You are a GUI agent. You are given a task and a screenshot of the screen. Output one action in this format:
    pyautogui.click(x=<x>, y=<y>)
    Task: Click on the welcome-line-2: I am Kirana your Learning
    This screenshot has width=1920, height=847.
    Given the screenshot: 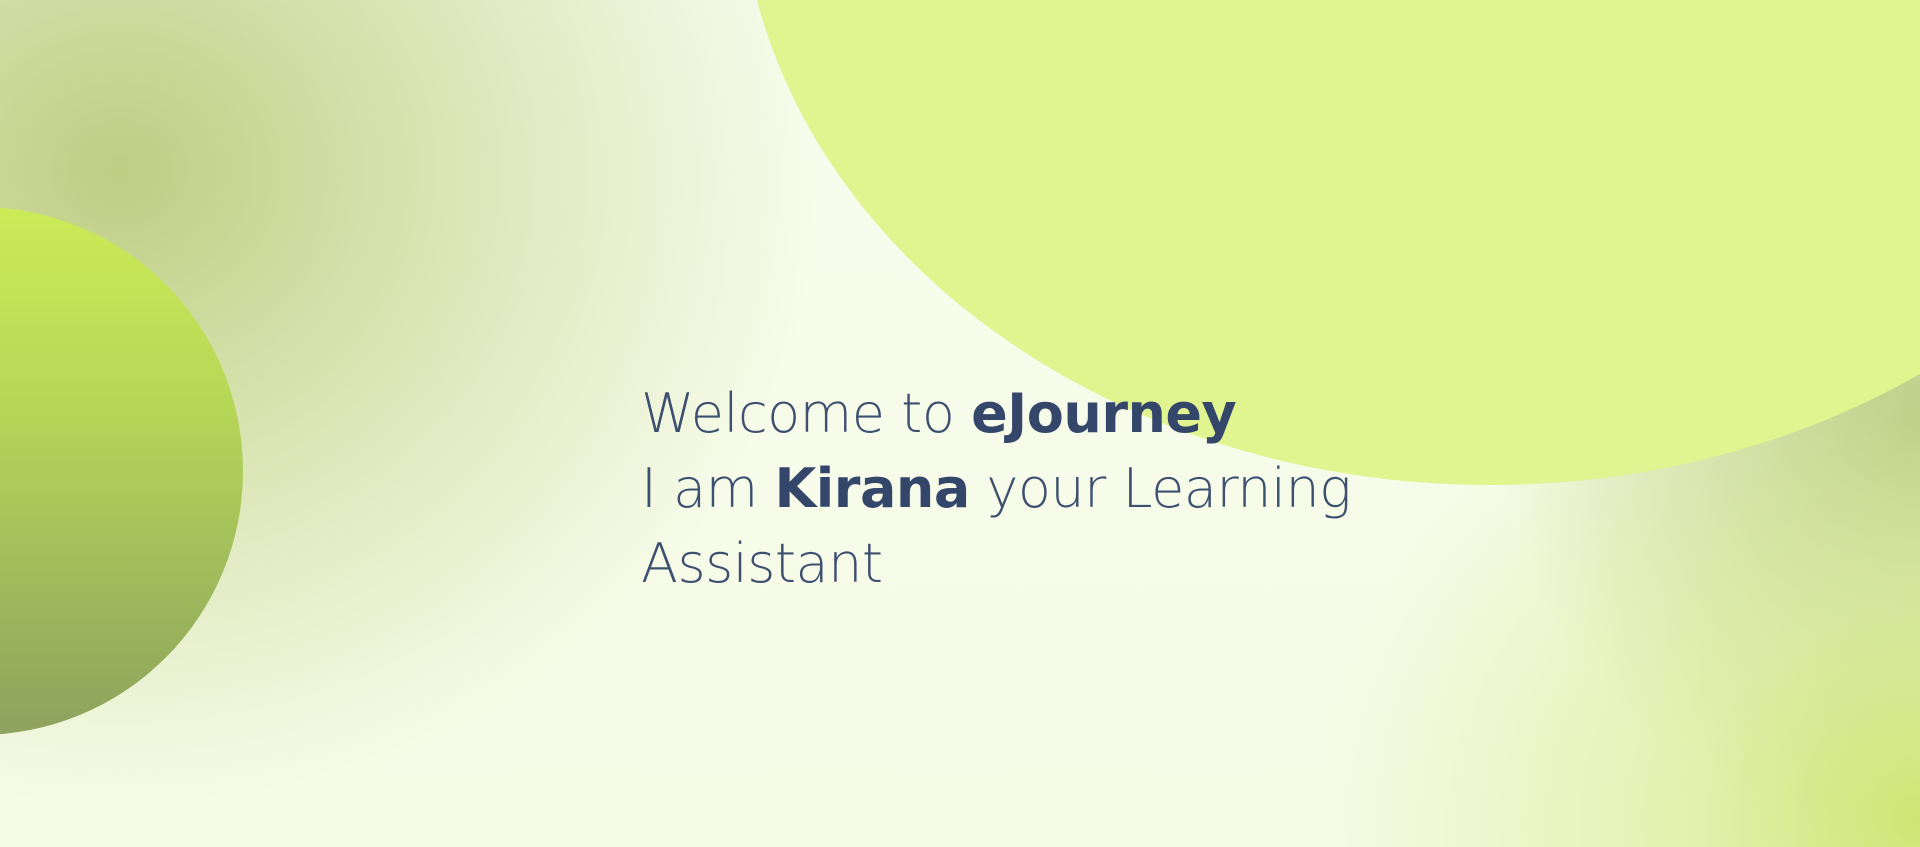 What is the action you would take?
    pyautogui.click(x=1021, y=488)
    